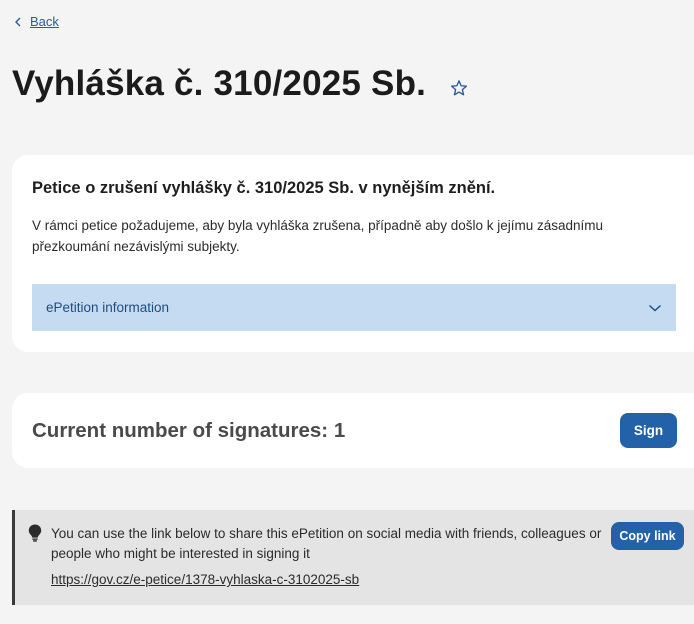  I want to click on chevron-down-icon, so click(655, 307).